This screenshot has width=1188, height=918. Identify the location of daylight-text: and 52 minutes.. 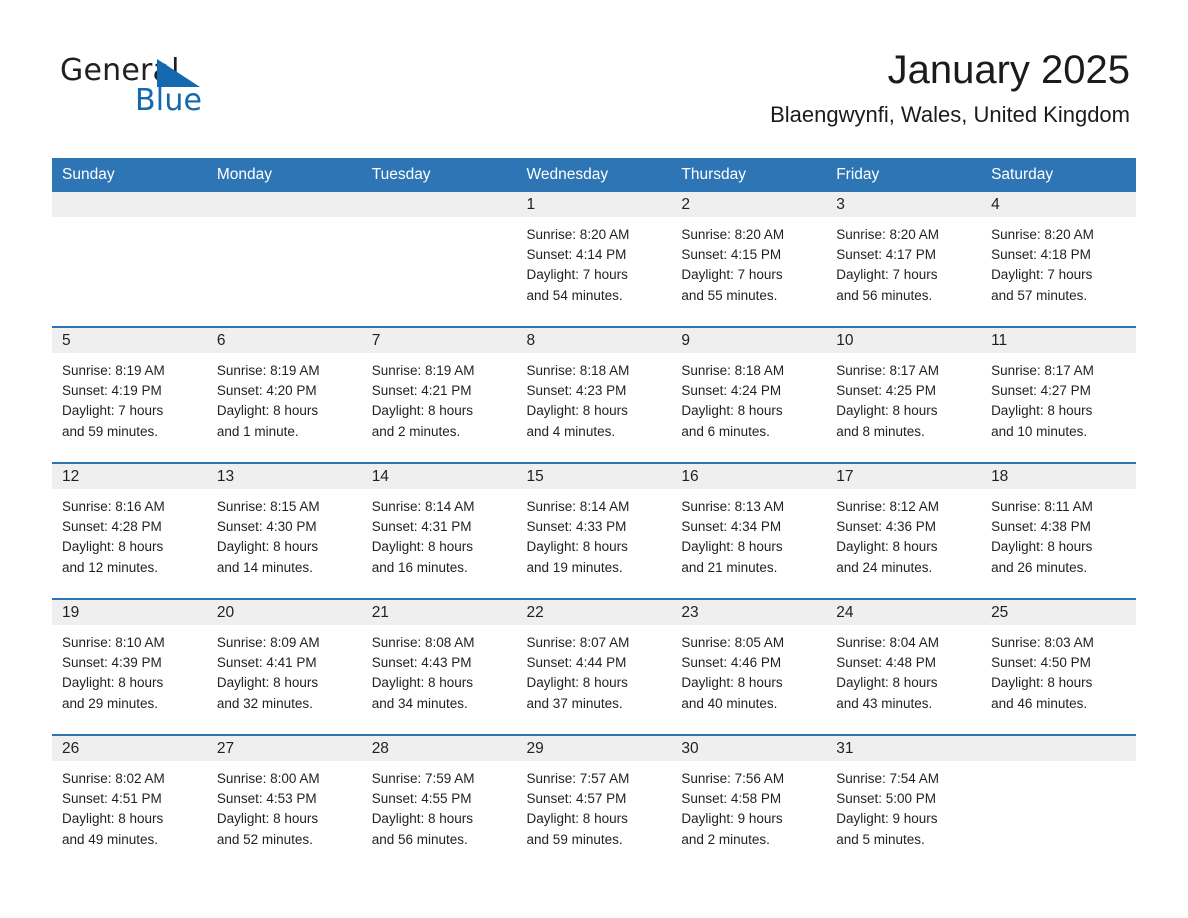
(264, 839).